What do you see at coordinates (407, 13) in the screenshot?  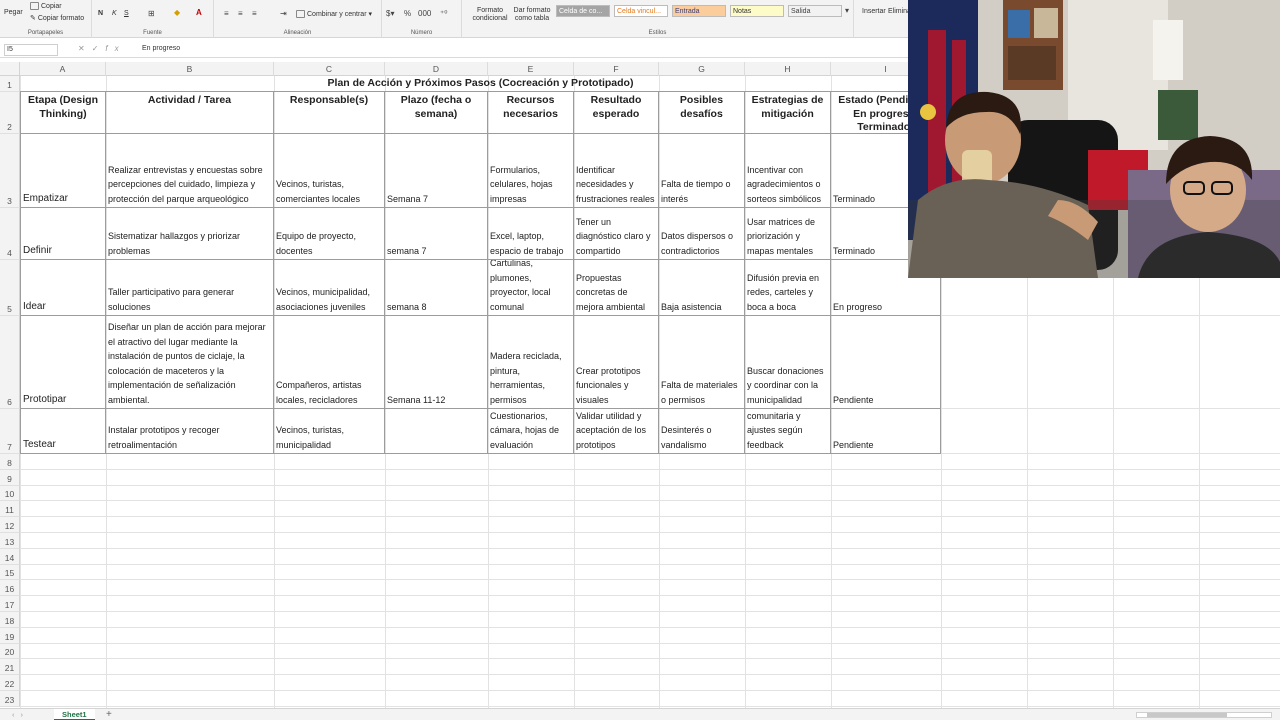 I see `percent-icon: %` at bounding box center [407, 13].